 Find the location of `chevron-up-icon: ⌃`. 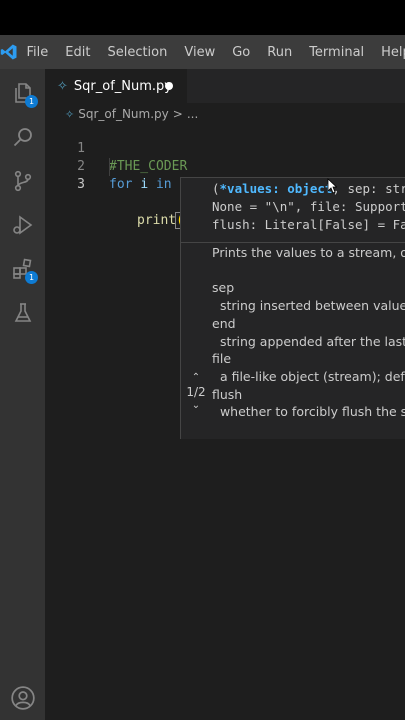

chevron-up-icon: ⌃ is located at coordinates (196, 378).